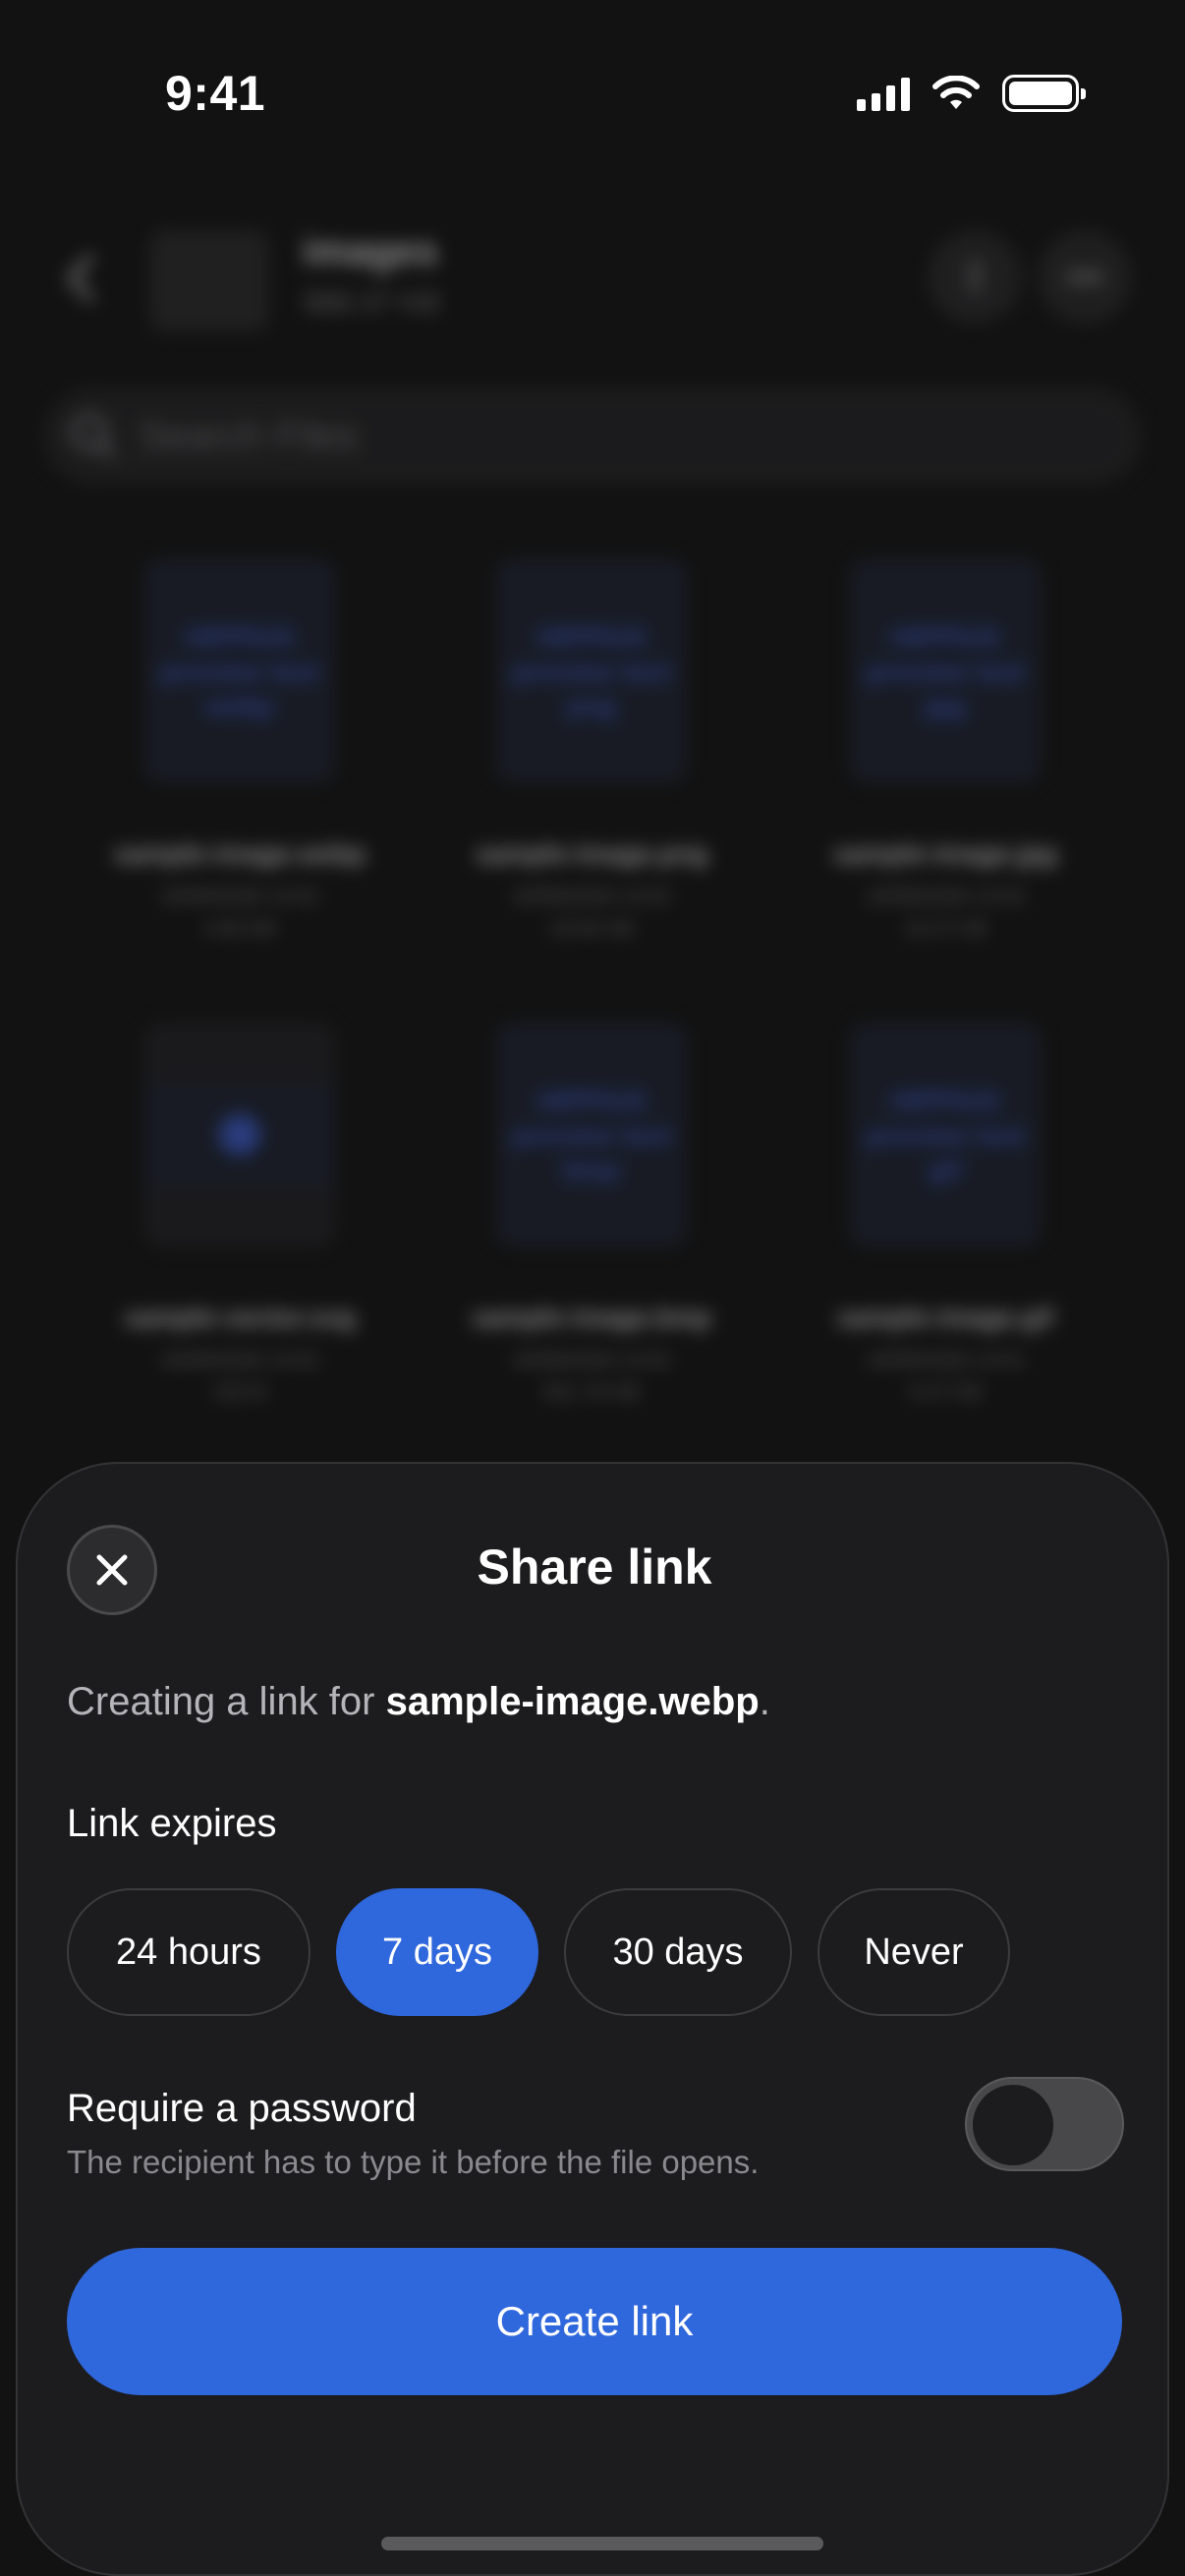 This screenshot has height=2576, width=1185. What do you see at coordinates (240, 853) in the screenshot?
I see `file-name: sample-image.webp` at bounding box center [240, 853].